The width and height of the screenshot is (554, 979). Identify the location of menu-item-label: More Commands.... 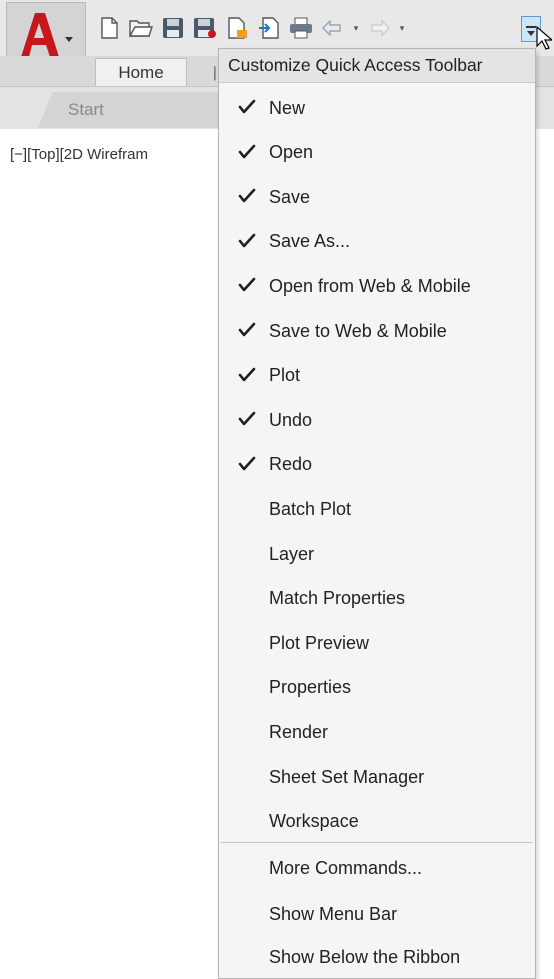
(346, 867).